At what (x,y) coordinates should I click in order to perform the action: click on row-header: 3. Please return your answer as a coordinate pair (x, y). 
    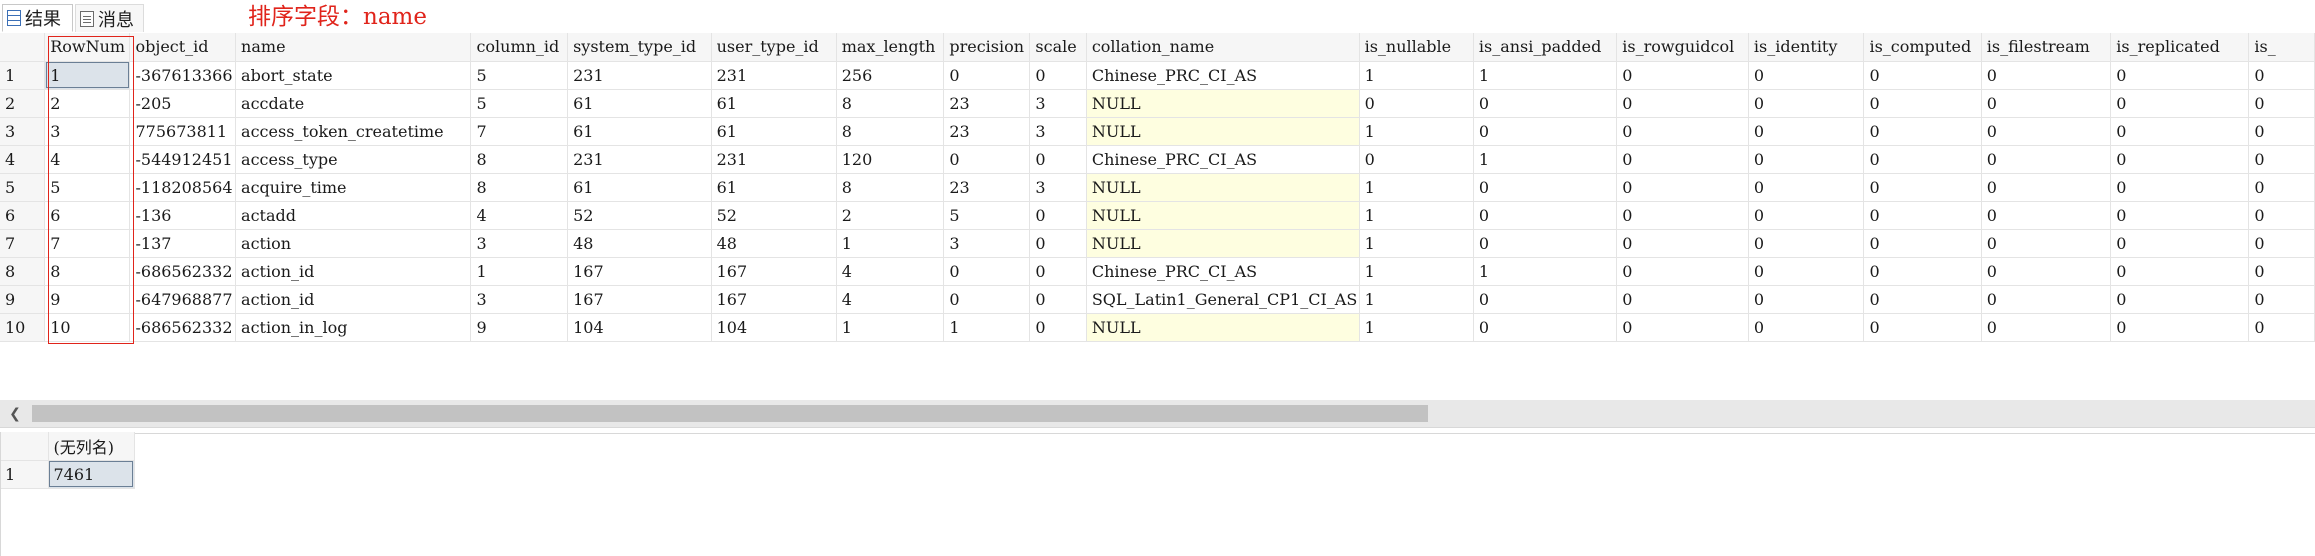
    Looking at the image, I should click on (23, 131).